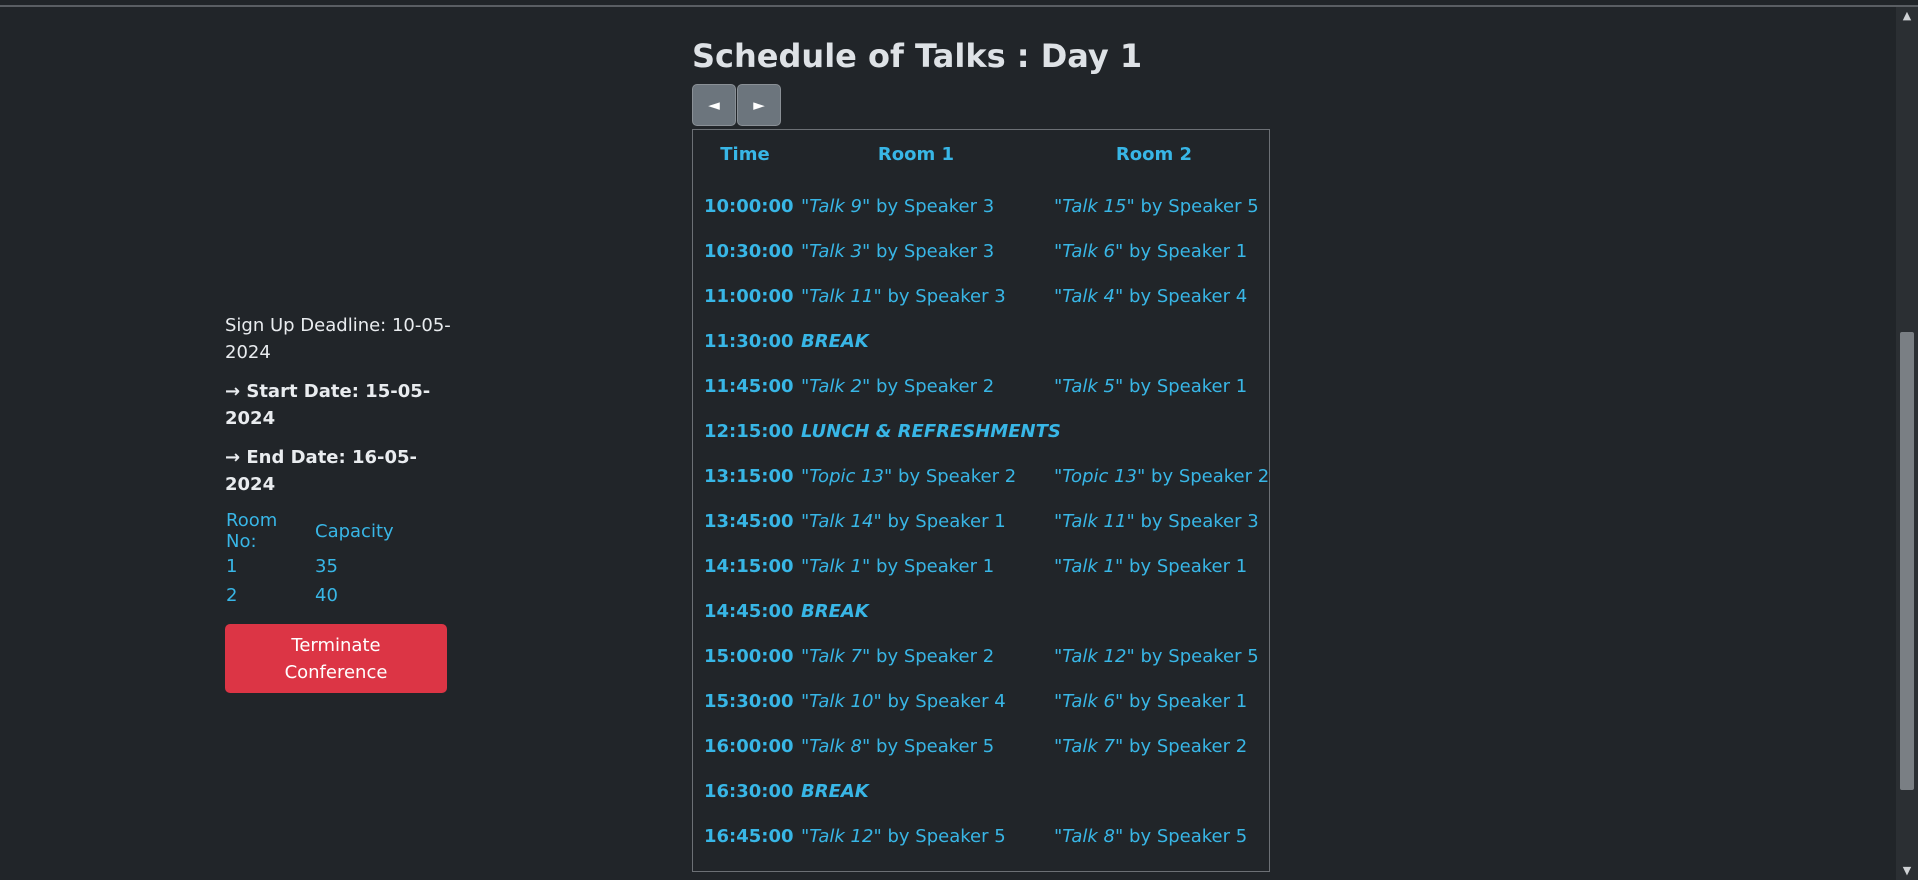 The width and height of the screenshot is (1918, 880). What do you see at coordinates (836, 386) in the screenshot?
I see `talk-title: "Talk 2"` at bounding box center [836, 386].